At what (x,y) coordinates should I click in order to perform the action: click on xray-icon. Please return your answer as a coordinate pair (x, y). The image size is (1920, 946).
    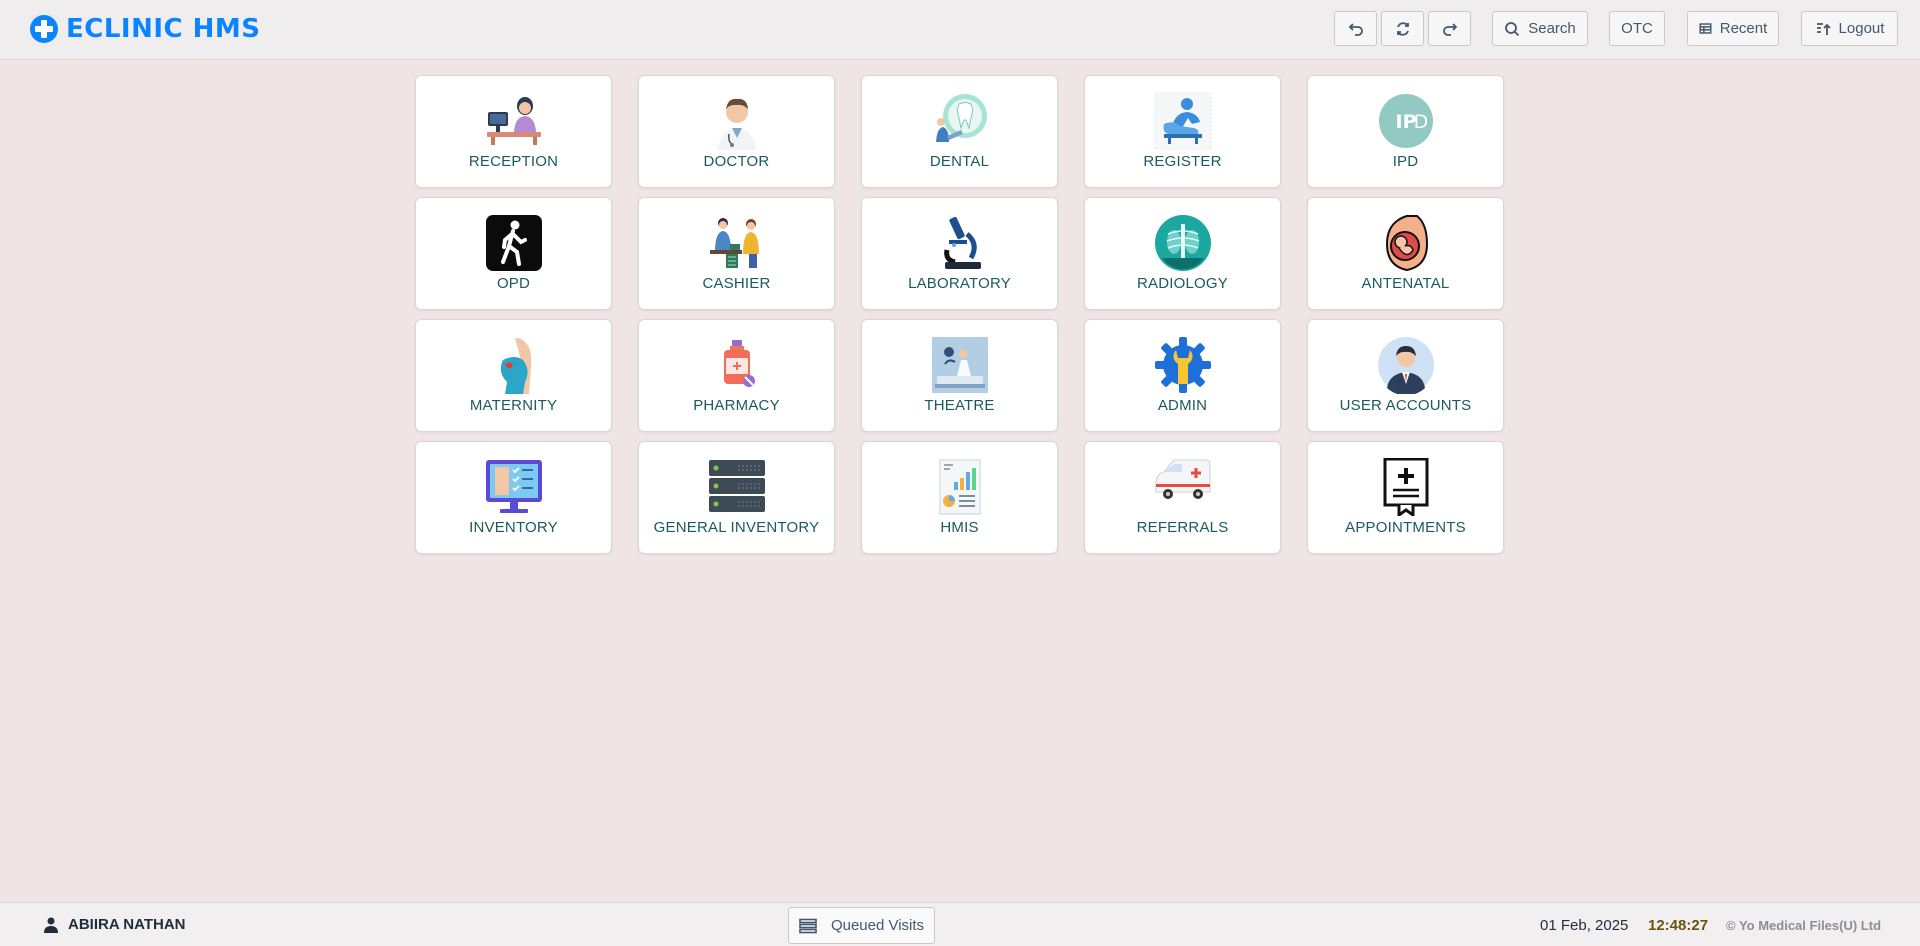
    Looking at the image, I should click on (1182, 243).